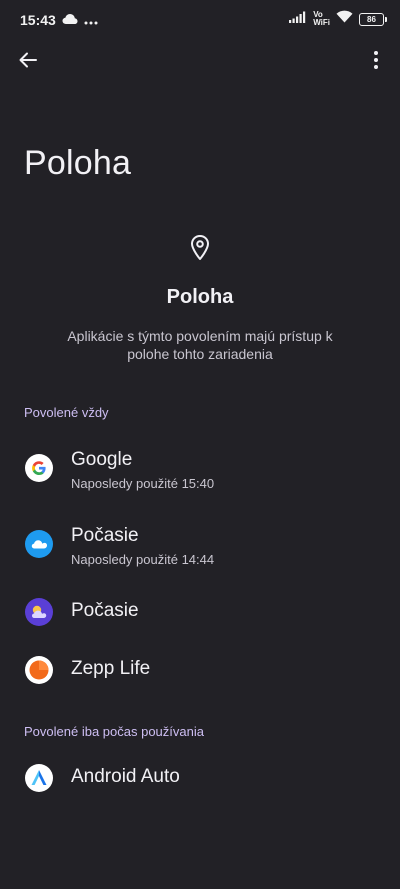  Describe the element at coordinates (39, 468) in the screenshot. I see `google-icon` at that location.